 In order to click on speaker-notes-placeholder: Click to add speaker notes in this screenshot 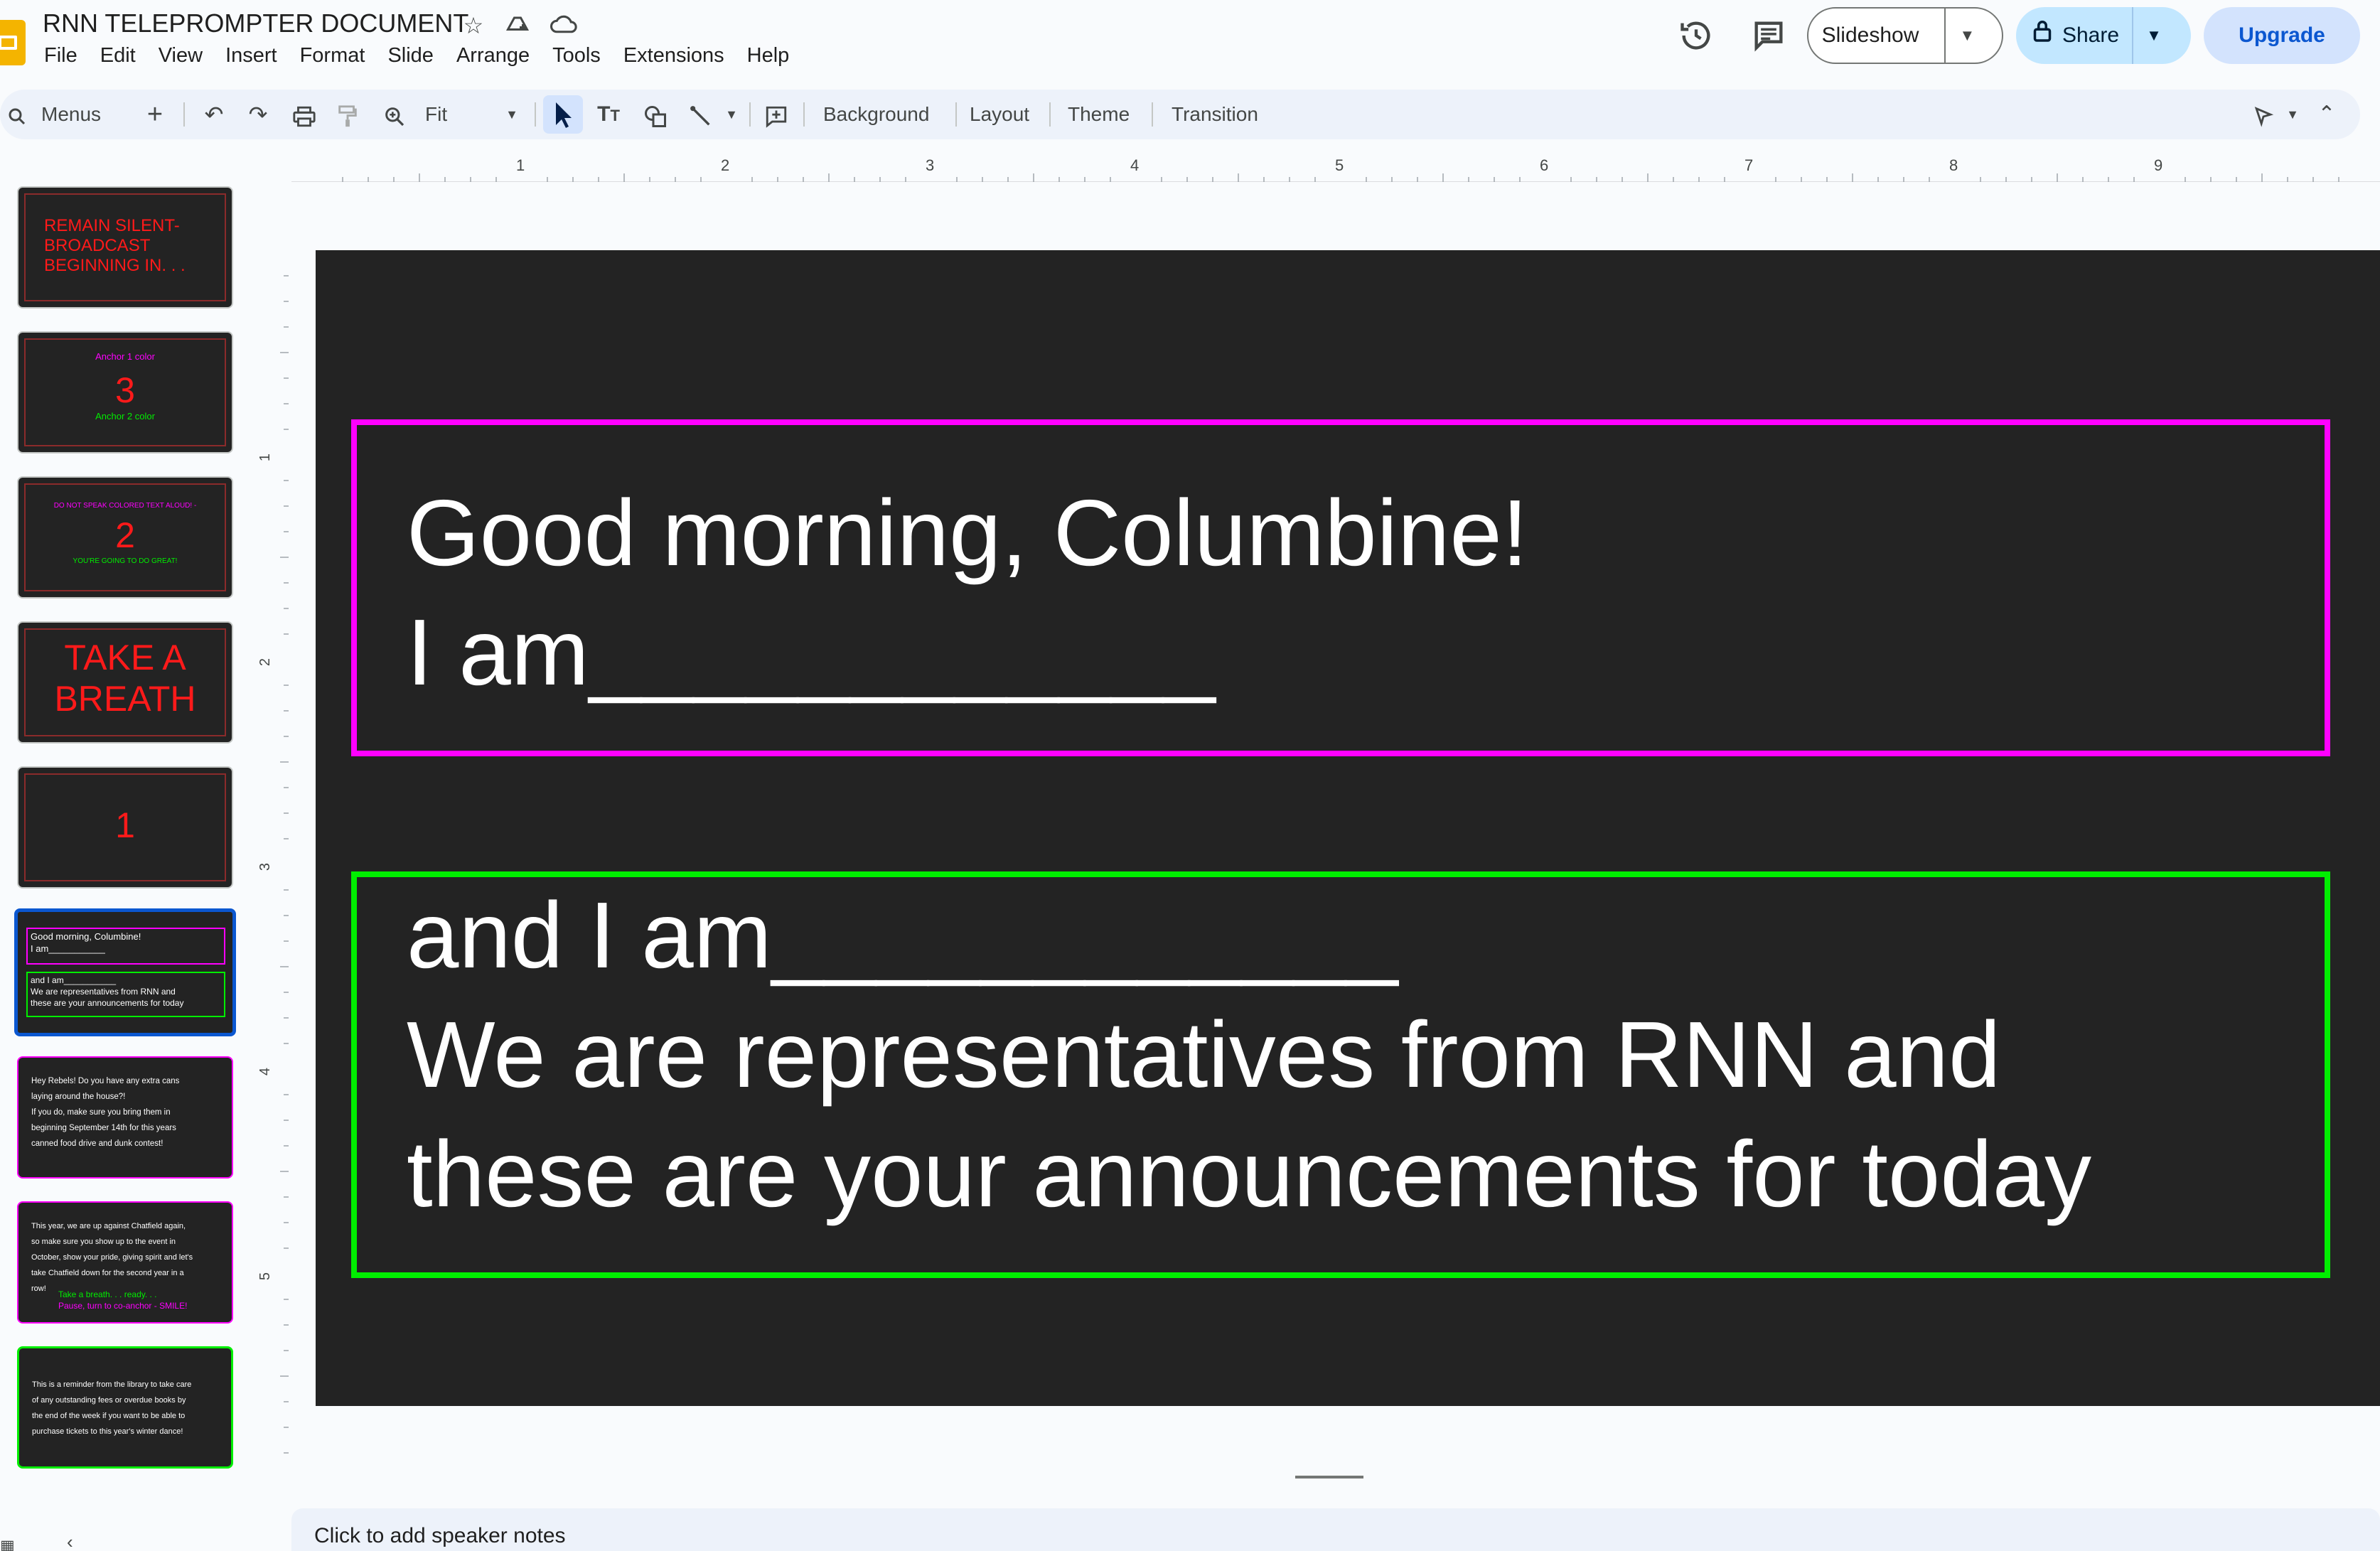, I will do `click(440, 1536)`.